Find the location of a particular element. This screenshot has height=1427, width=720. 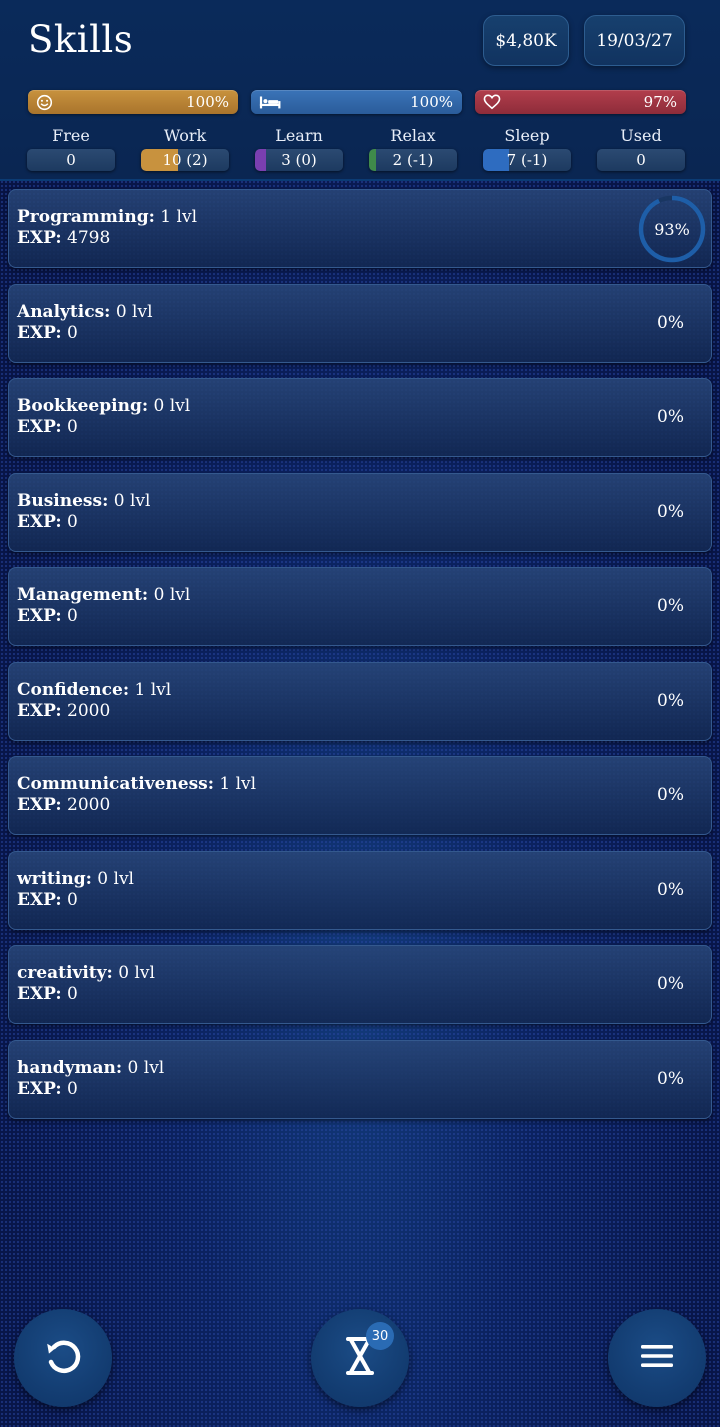

health-value: 97% is located at coordinates (660, 102).